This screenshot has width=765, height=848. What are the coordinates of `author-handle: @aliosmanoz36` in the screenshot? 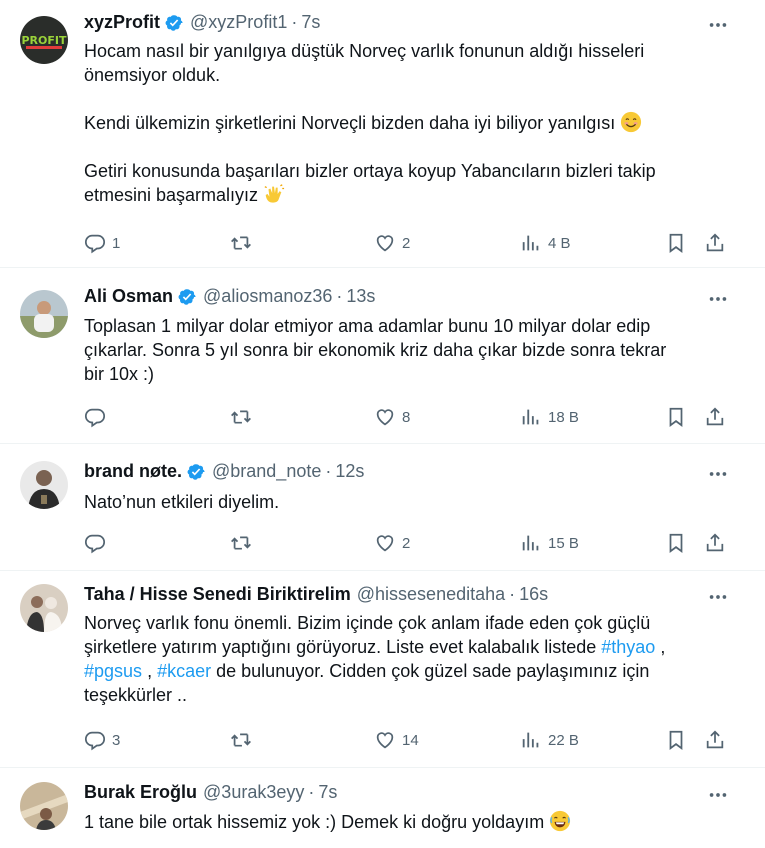 It's located at (267, 296).